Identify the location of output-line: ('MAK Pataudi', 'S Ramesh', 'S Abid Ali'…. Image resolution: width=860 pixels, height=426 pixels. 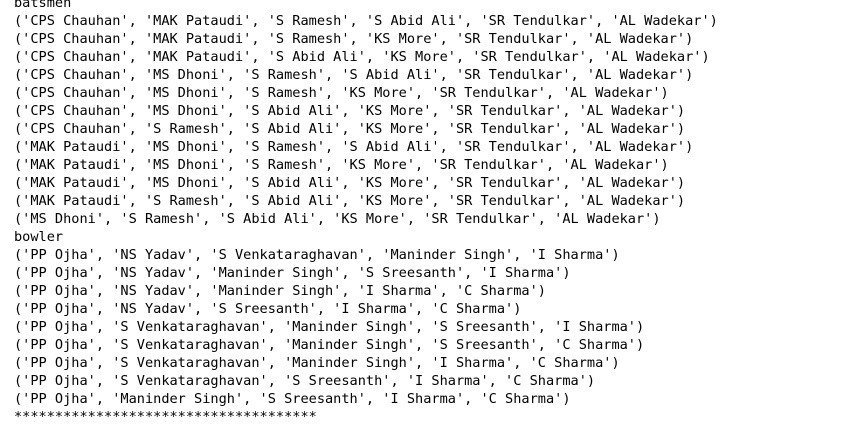
(350, 201).